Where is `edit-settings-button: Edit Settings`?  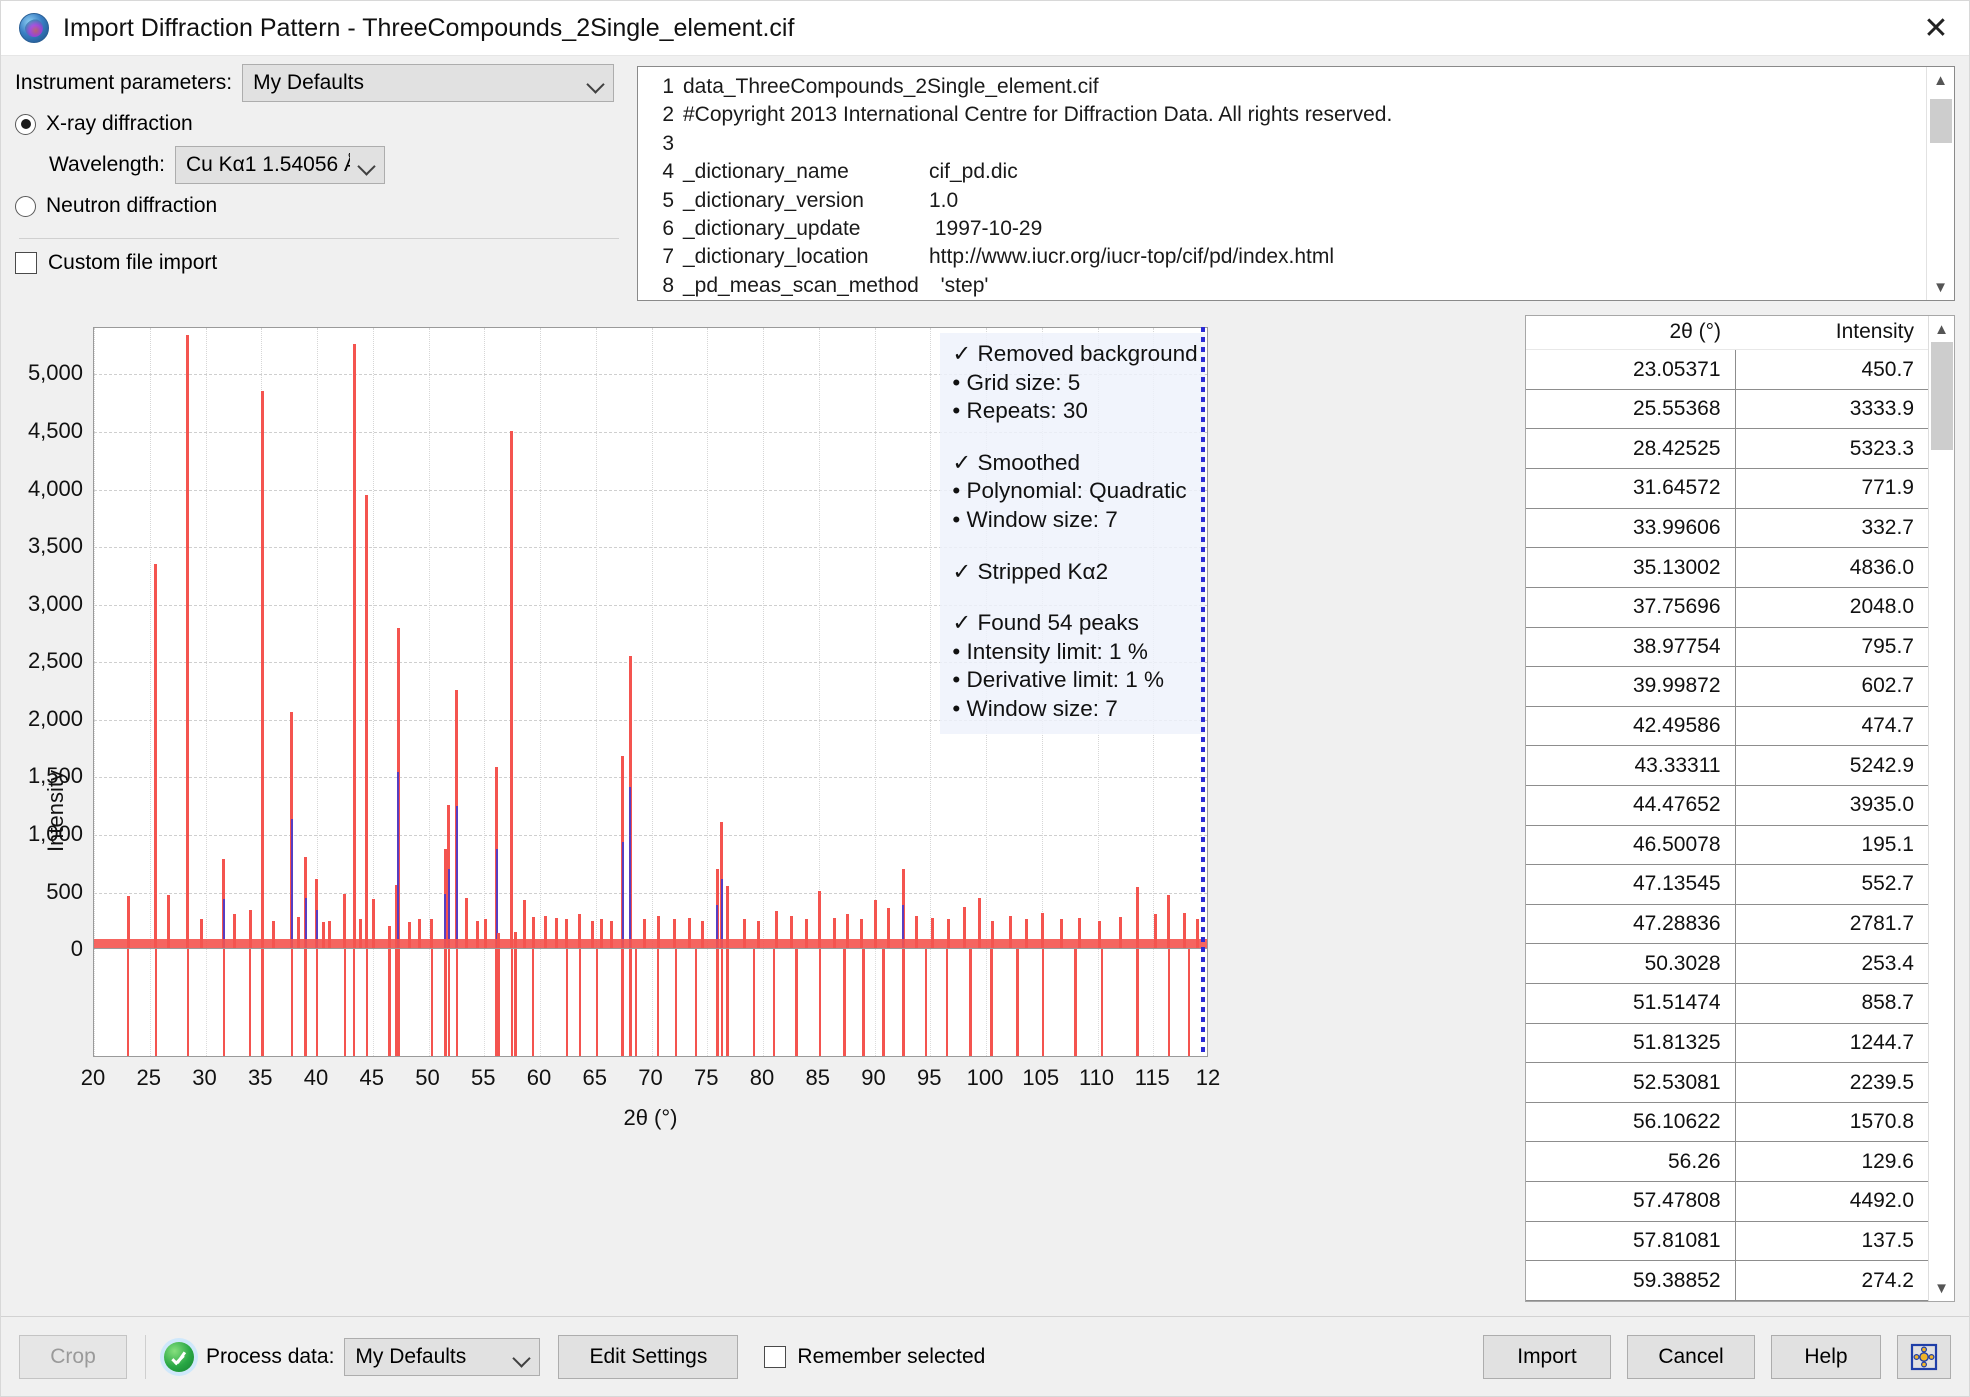 edit-settings-button: Edit Settings is located at coordinates (648, 1356).